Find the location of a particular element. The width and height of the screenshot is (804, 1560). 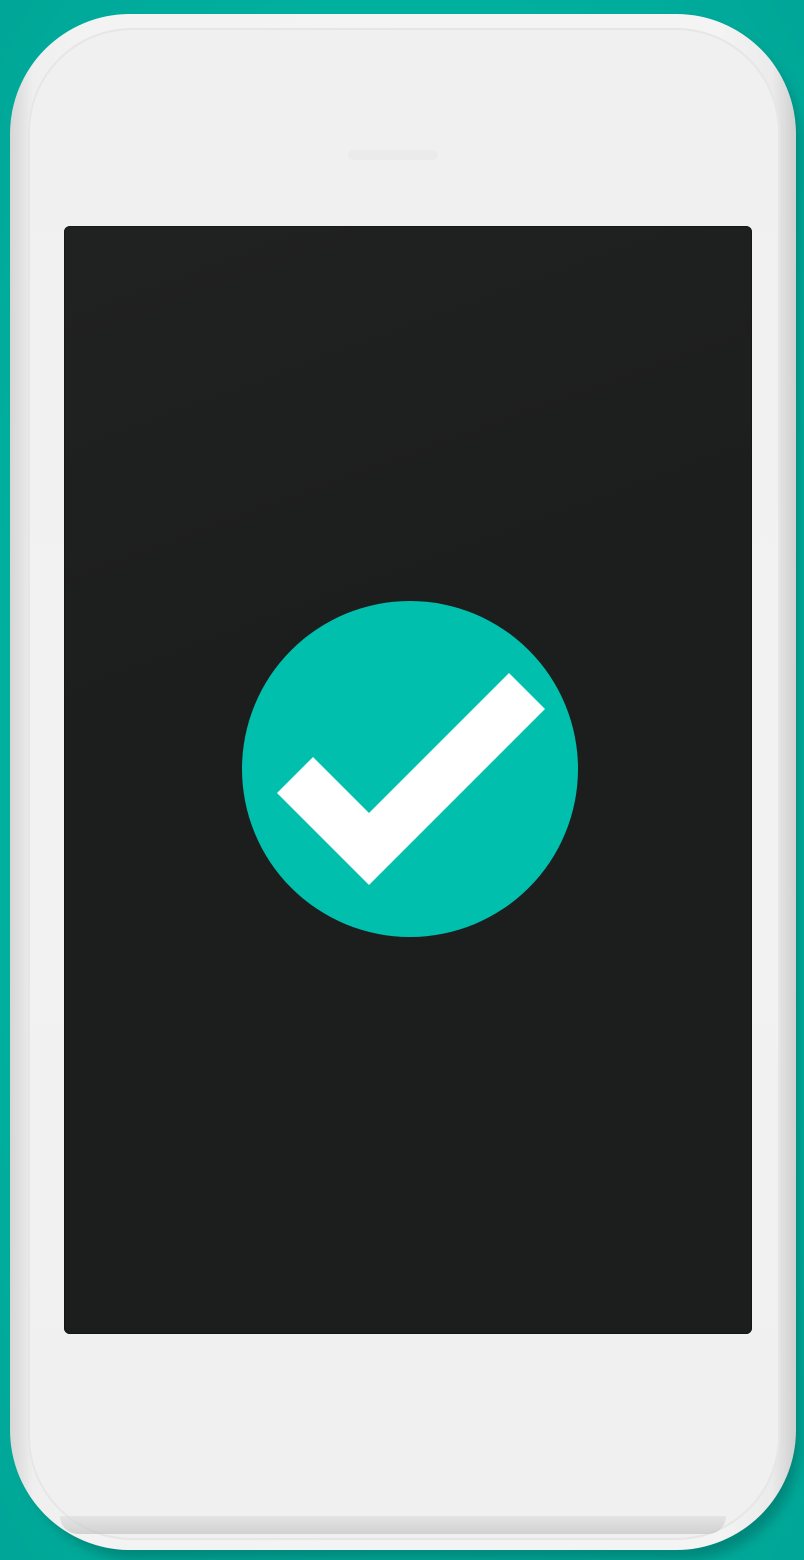

check-icon is located at coordinates (410, 769).